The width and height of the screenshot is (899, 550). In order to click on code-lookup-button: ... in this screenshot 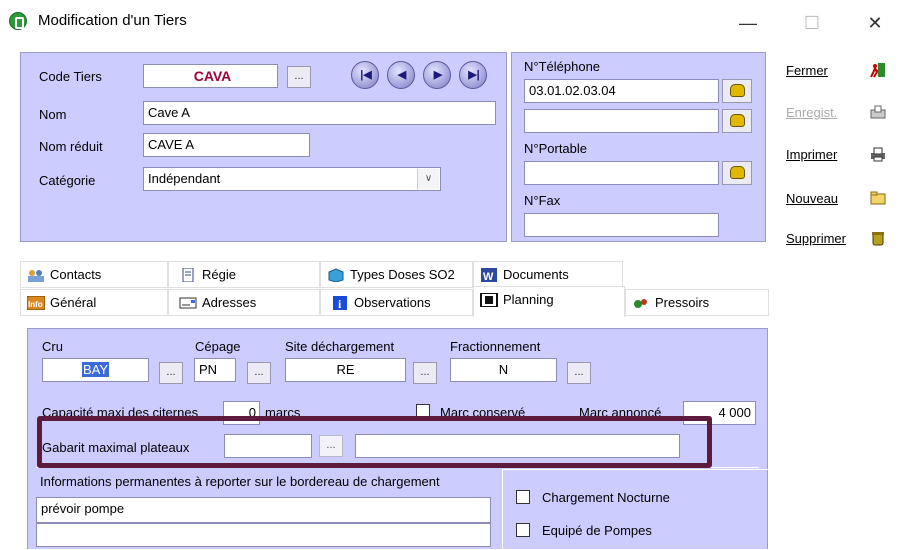, I will do `click(299, 77)`.